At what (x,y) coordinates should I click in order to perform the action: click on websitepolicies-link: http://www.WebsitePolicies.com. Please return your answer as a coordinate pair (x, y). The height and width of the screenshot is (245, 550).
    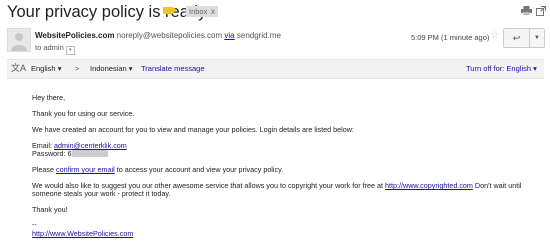
    Looking at the image, I should click on (82, 233).